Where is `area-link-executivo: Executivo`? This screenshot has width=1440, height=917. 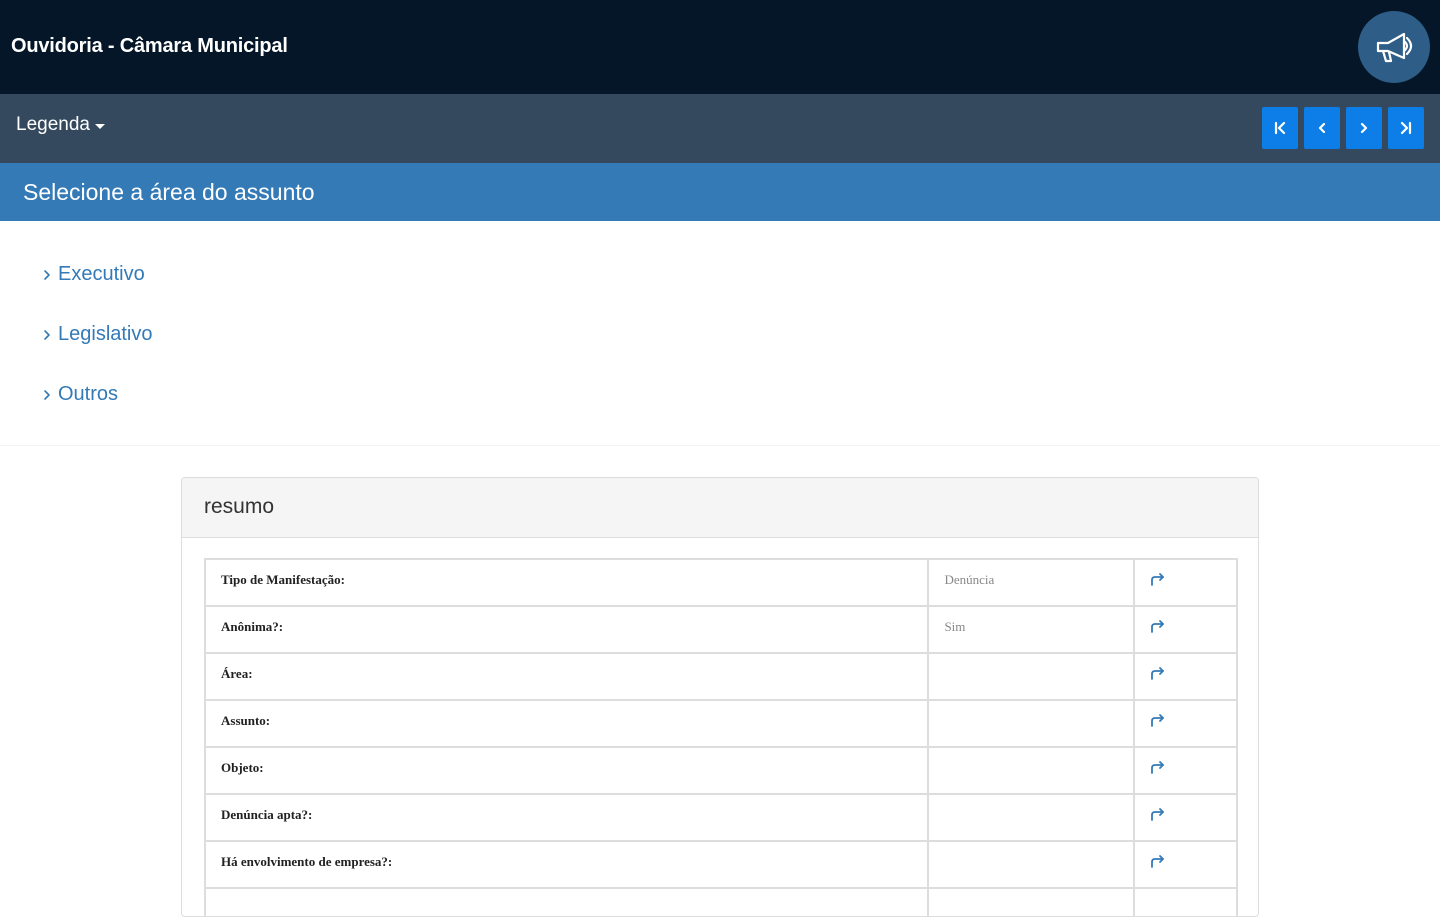 area-link-executivo: Executivo is located at coordinates (93, 274).